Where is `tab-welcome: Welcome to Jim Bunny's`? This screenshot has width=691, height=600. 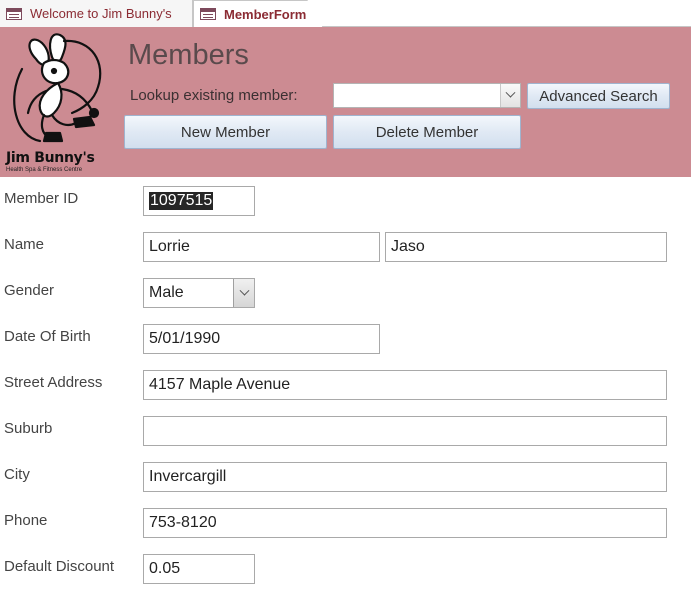
tab-welcome: Welcome to Jim Bunny's is located at coordinates (96, 13).